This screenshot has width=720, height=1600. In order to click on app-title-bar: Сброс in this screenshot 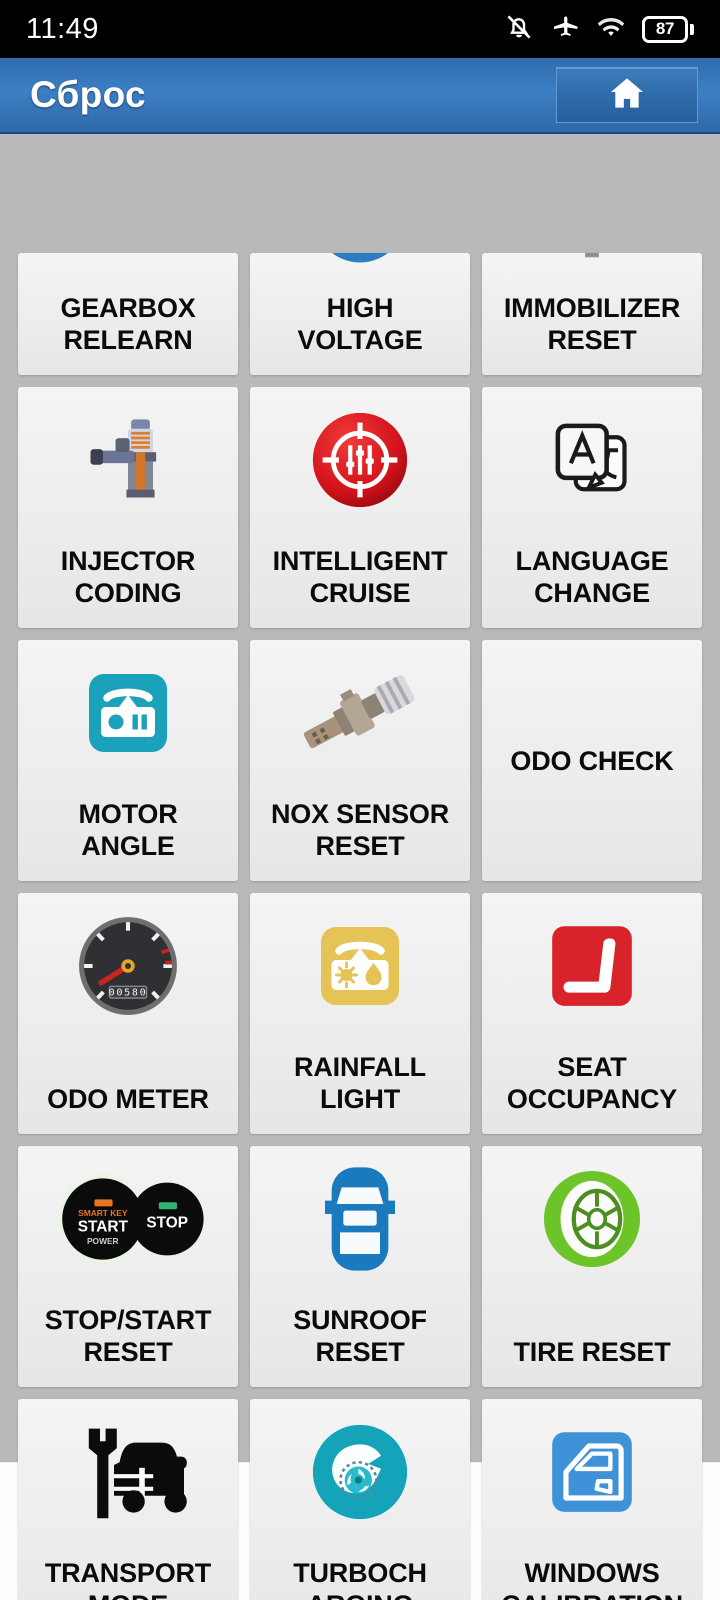, I will do `click(360, 96)`.